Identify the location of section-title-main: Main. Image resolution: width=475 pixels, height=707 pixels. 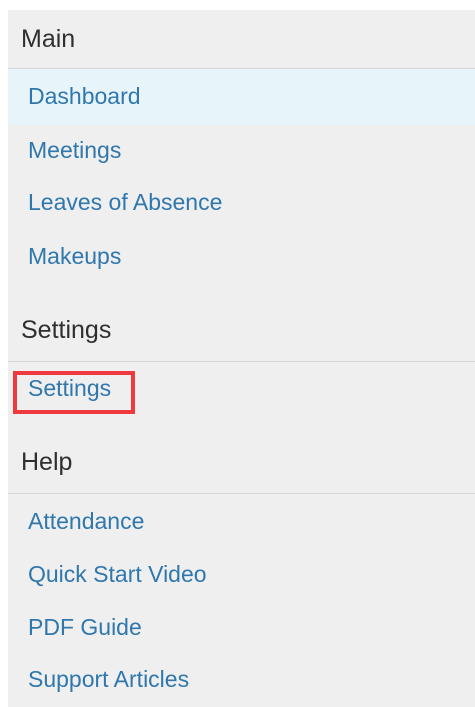
(48, 39).